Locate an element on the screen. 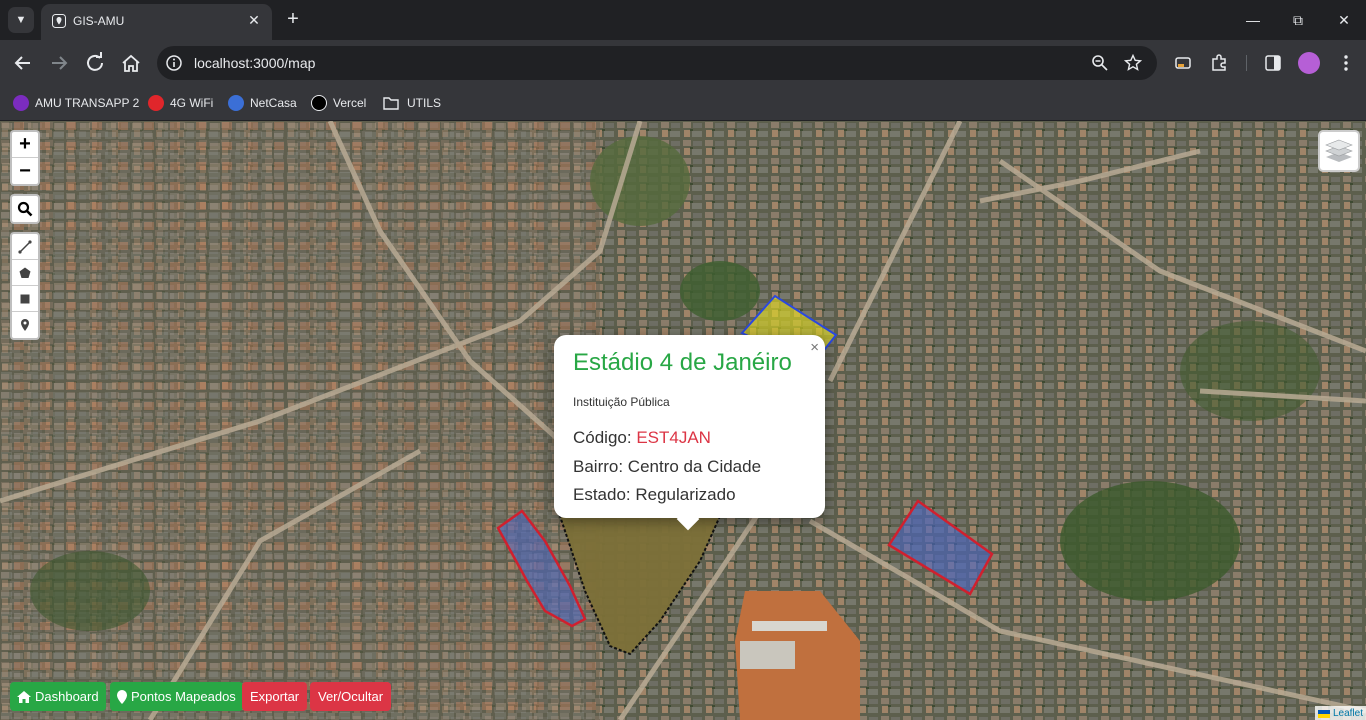  draw-polygon-button is located at coordinates (25, 273).